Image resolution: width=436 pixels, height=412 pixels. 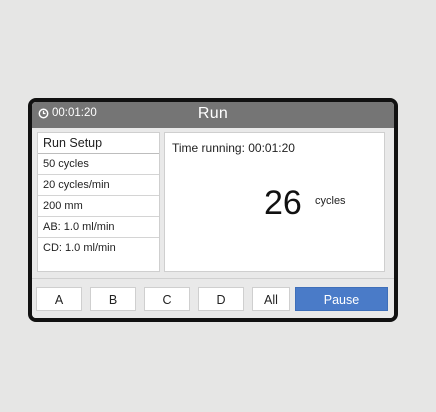 I want to click on cycle-unit: cycles, so click(x=330, y=201).